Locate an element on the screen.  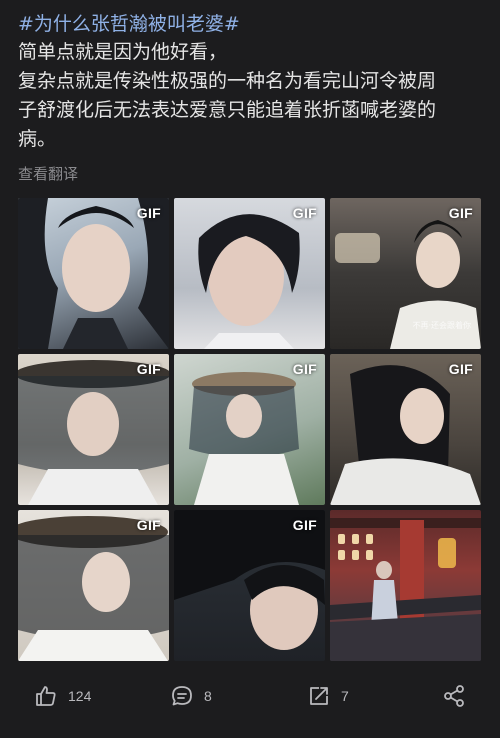
like-button: 124 is located at coordinates (62, 696).